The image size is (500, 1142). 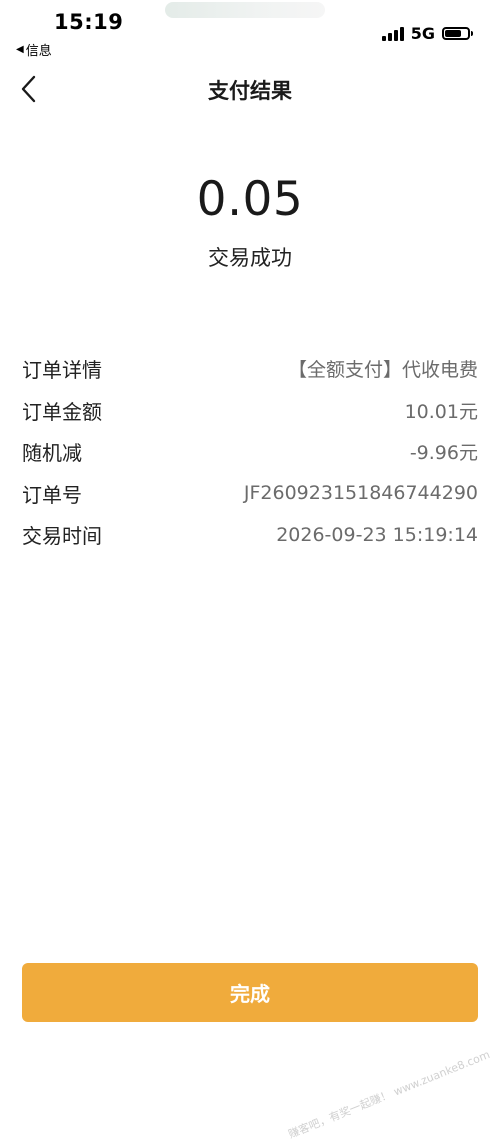 What do you see at coordinates (443, 453) in the screenshot?
I see `detail-value: -9.96元` at bounding box center [443, 453].